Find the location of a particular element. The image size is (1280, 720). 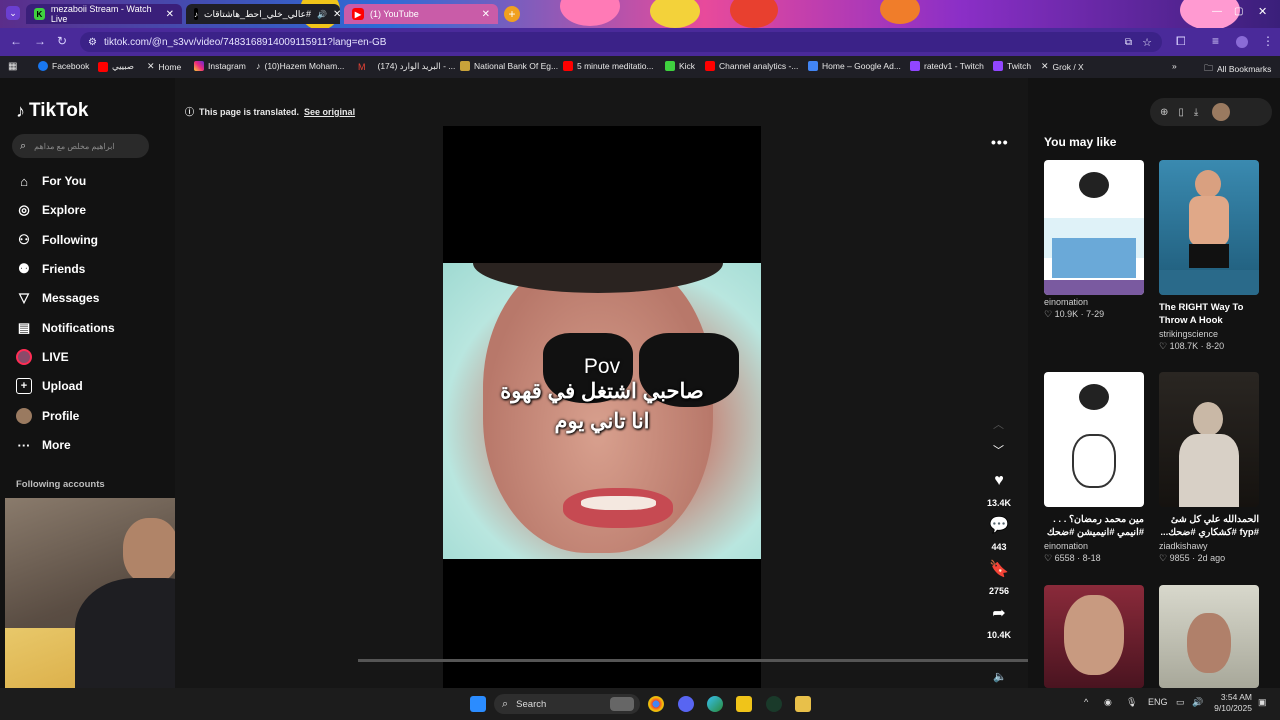

reading-list-icon: ≡ is located at coordinates (1215, 41).